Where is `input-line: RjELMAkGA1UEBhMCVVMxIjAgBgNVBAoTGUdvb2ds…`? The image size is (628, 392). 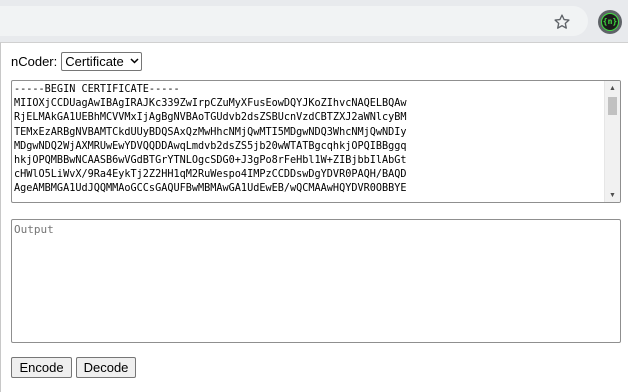 input-line: RjELMAkGA1UEBhMCVVMxIjAgBgNVBAoTGUdvb2ds… is located at coordinates (210, 118).